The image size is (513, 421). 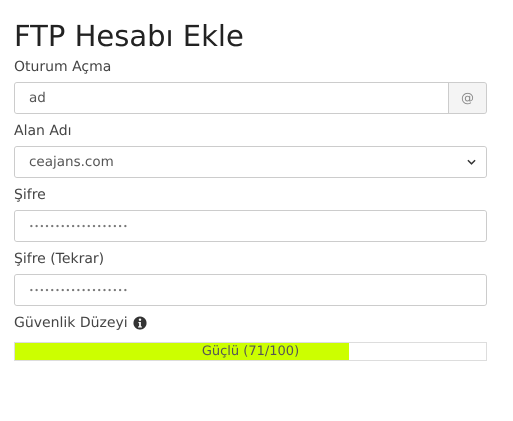 I want to click on field-label: Şifre, so click(x=30, y=195).